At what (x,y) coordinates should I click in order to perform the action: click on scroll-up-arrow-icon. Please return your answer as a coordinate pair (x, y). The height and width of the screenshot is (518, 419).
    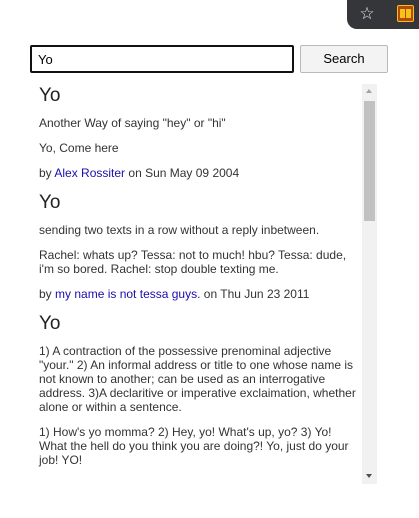
    Looking at the image, I should click on (369, 91).